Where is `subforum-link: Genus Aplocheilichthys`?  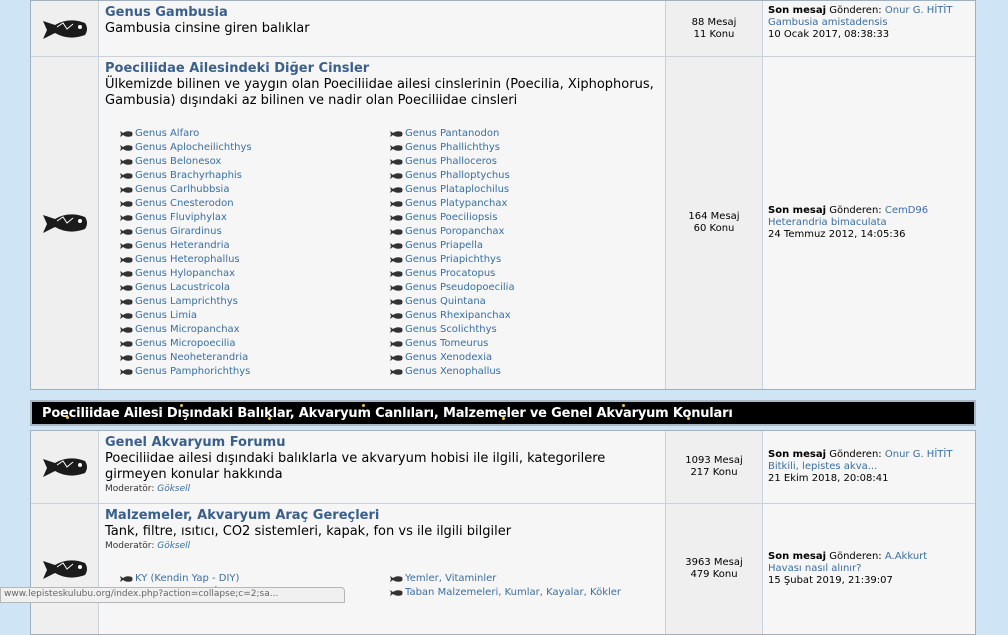 subforum-link: Genus Aplocheilichthys is located at coordinates (254, 148).